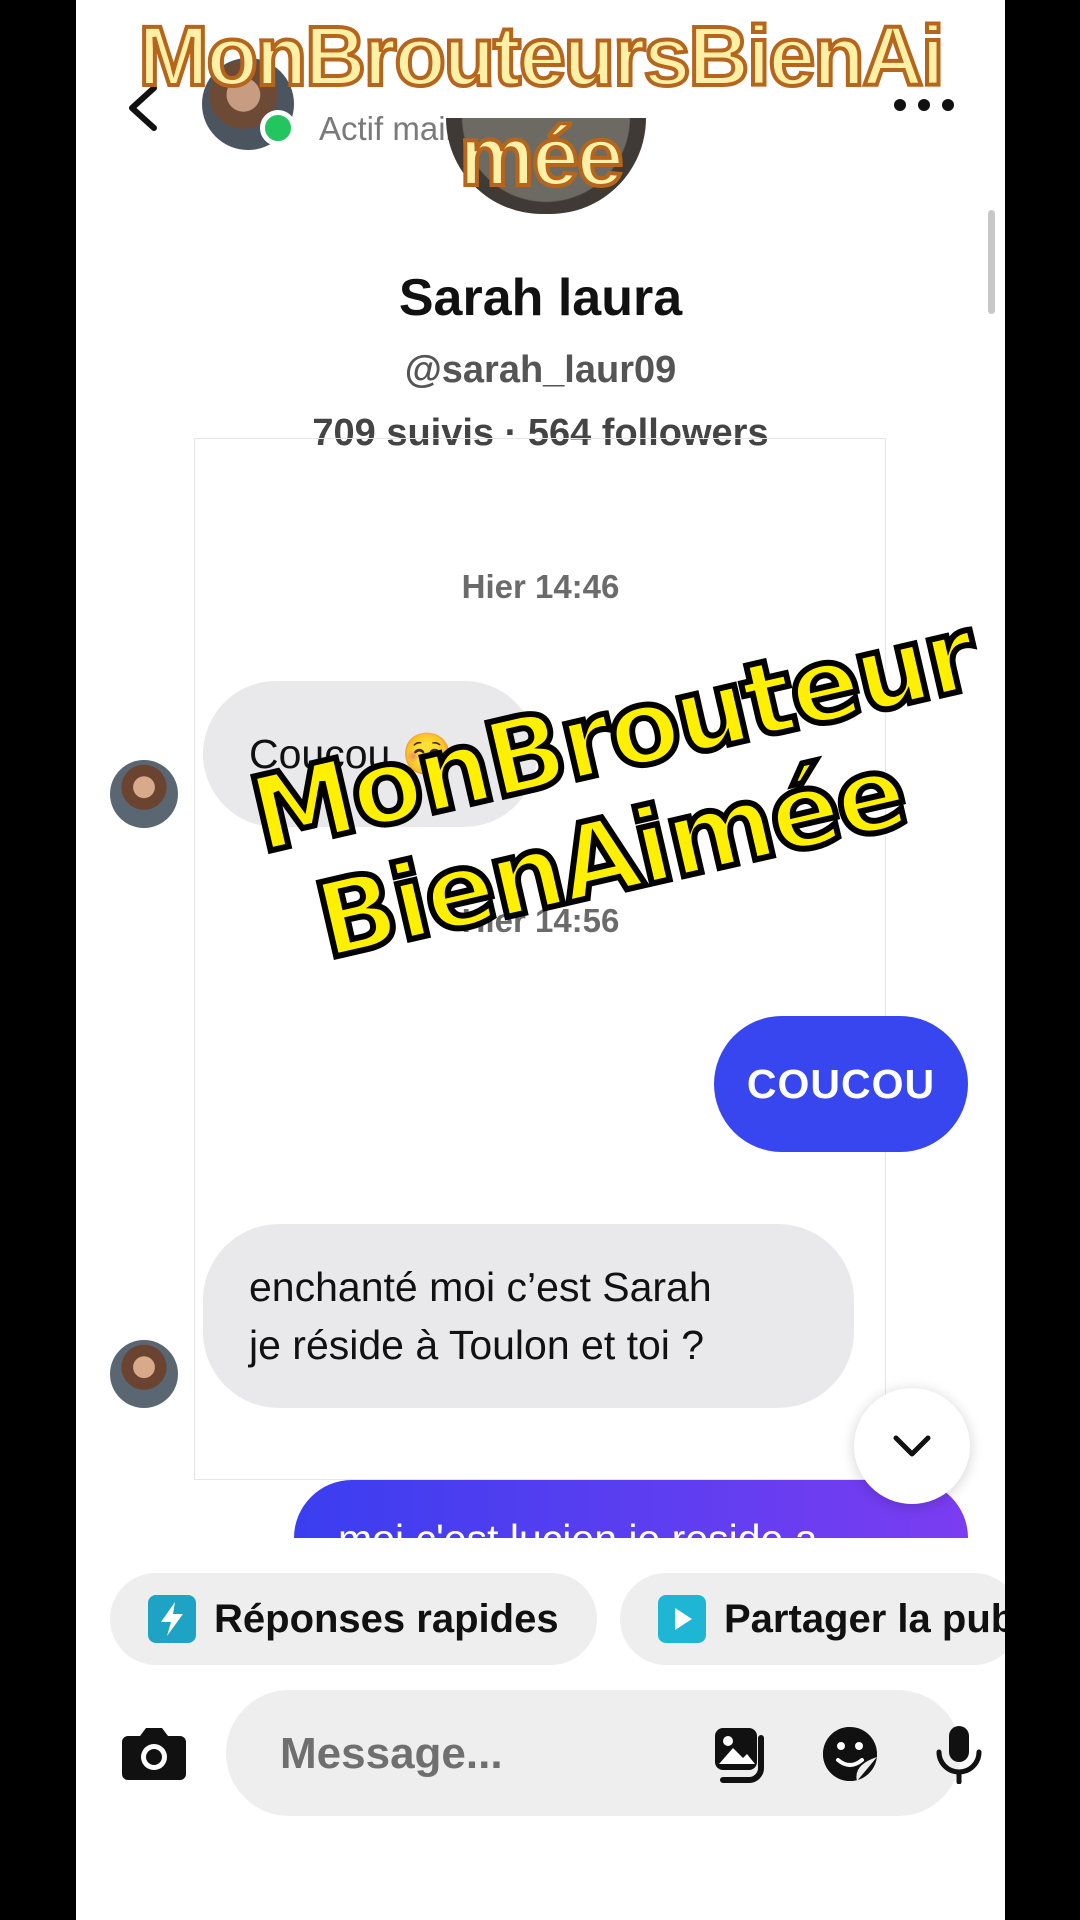 The width and height of the screenshot is (1080, 1920). I want to click on message-bubble-outgoing: COUCOU, so click(841, 1084).